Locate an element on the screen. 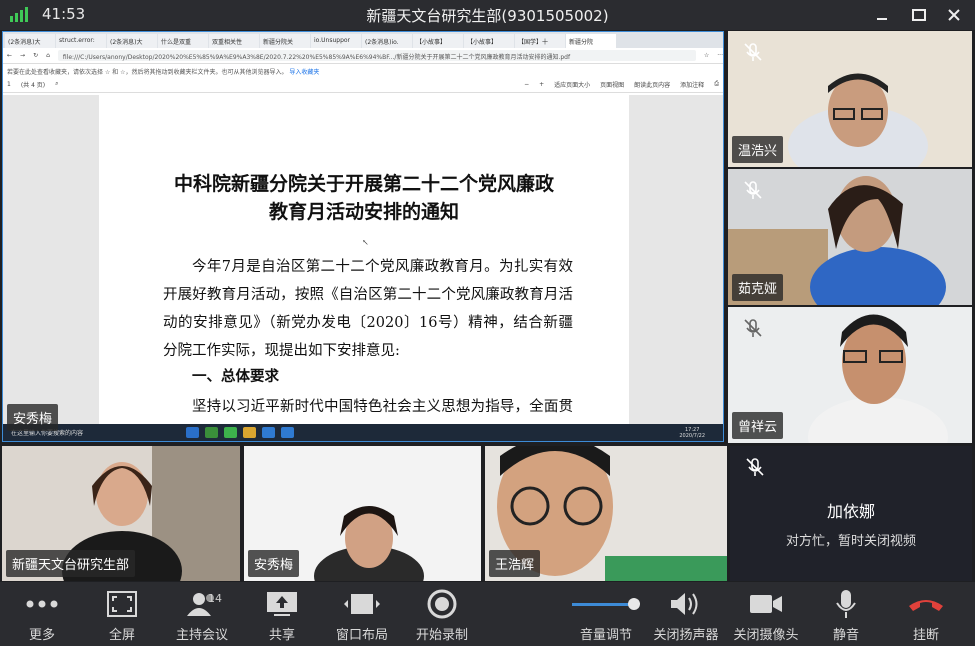  participant-count-badge: 14 is located at coordinates (215, 598).